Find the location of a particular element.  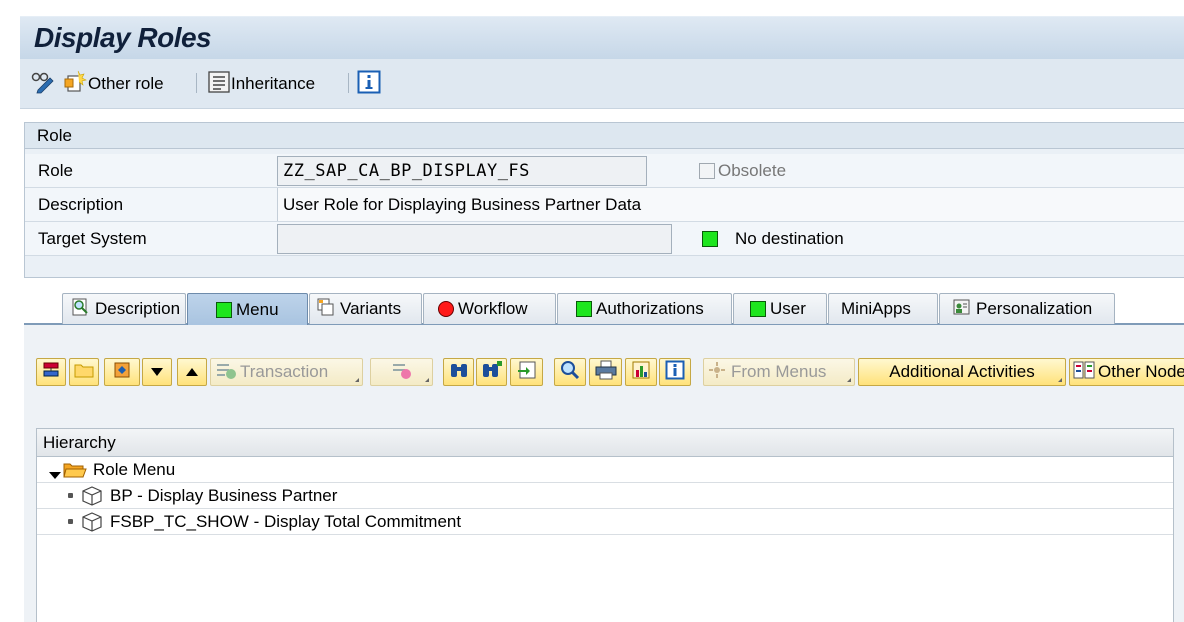

folder-button is located at coordinates (84, 372).